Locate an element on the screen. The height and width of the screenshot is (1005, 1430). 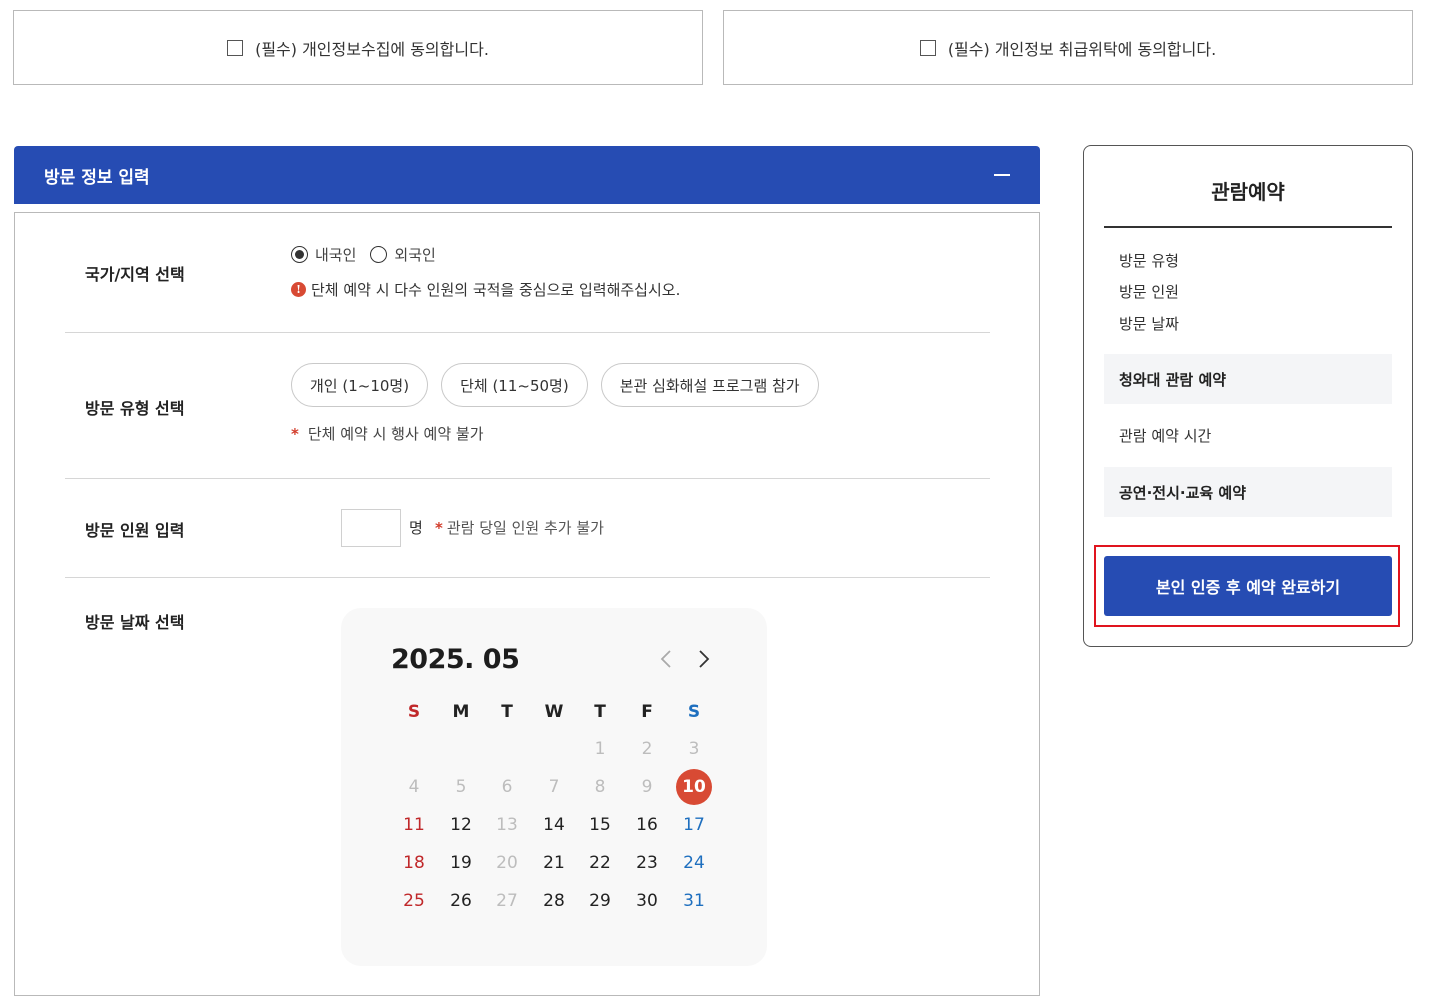
weekday-header: W is located at coordinates (554, 712).